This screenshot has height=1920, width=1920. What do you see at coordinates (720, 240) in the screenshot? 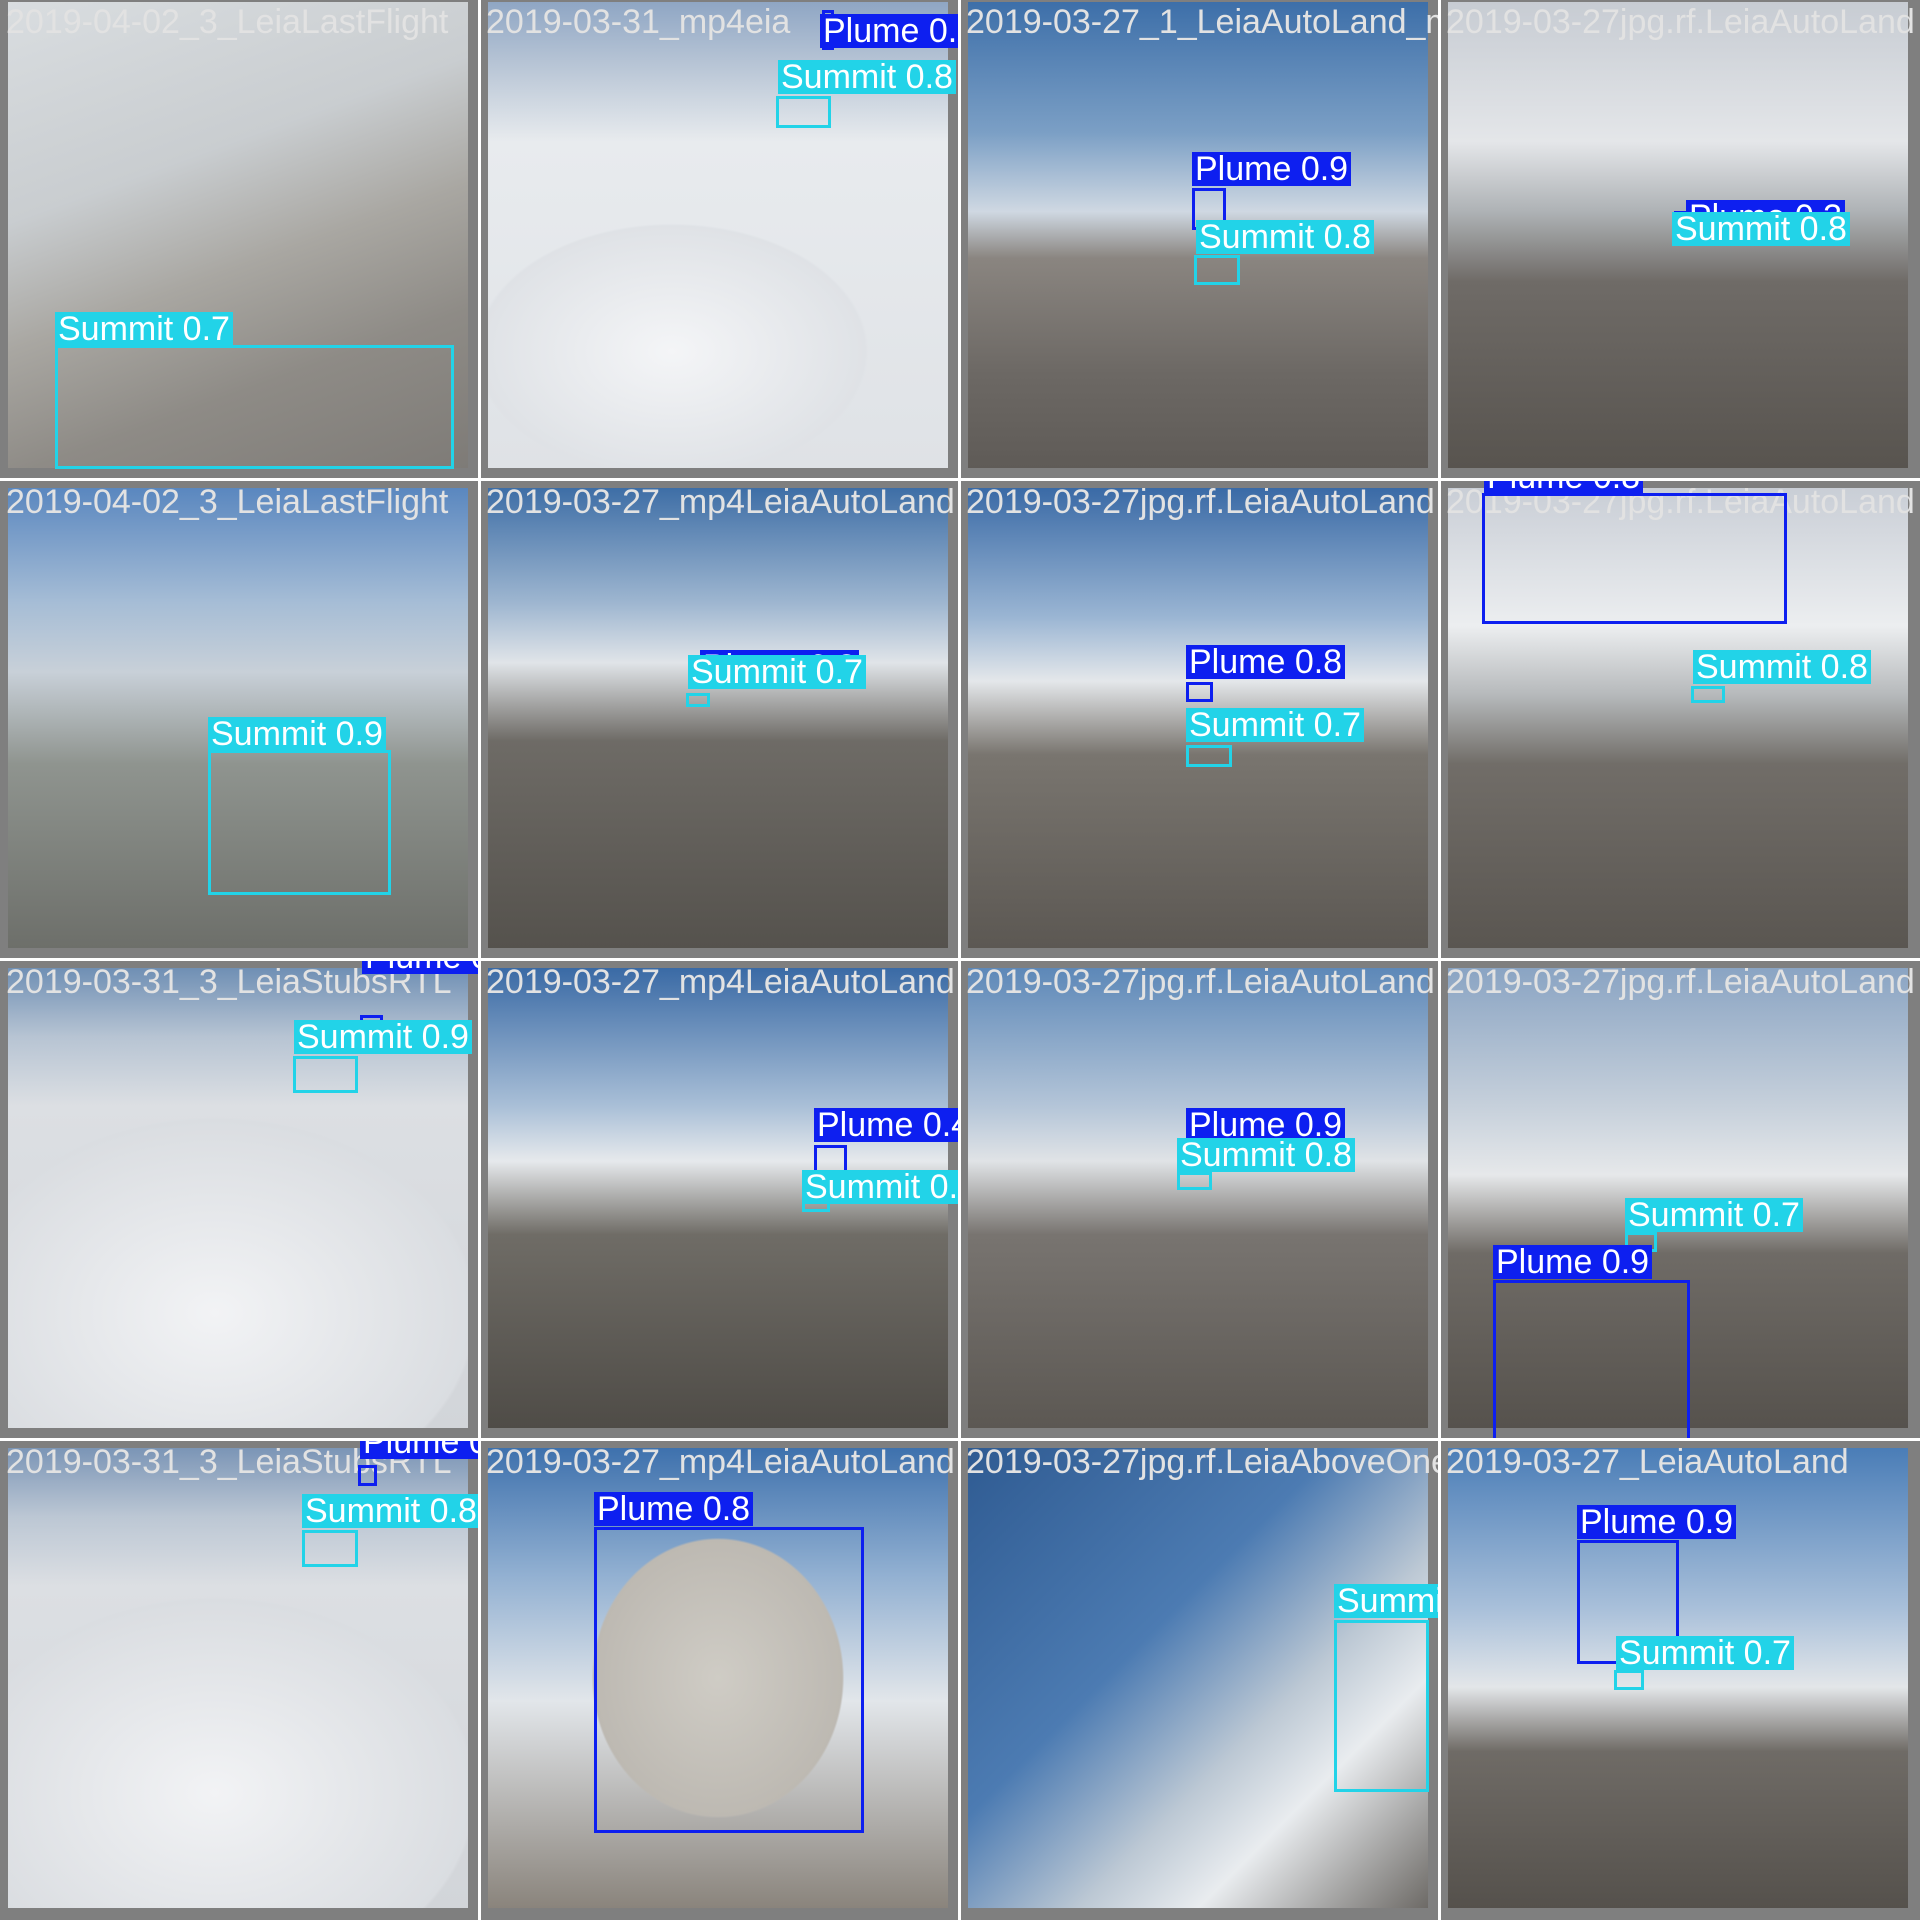
I see `mosaic-tile: 2019-03-31_mp4eia Plume 0.8 Summit 0.8` at bounding box center [720, 240].